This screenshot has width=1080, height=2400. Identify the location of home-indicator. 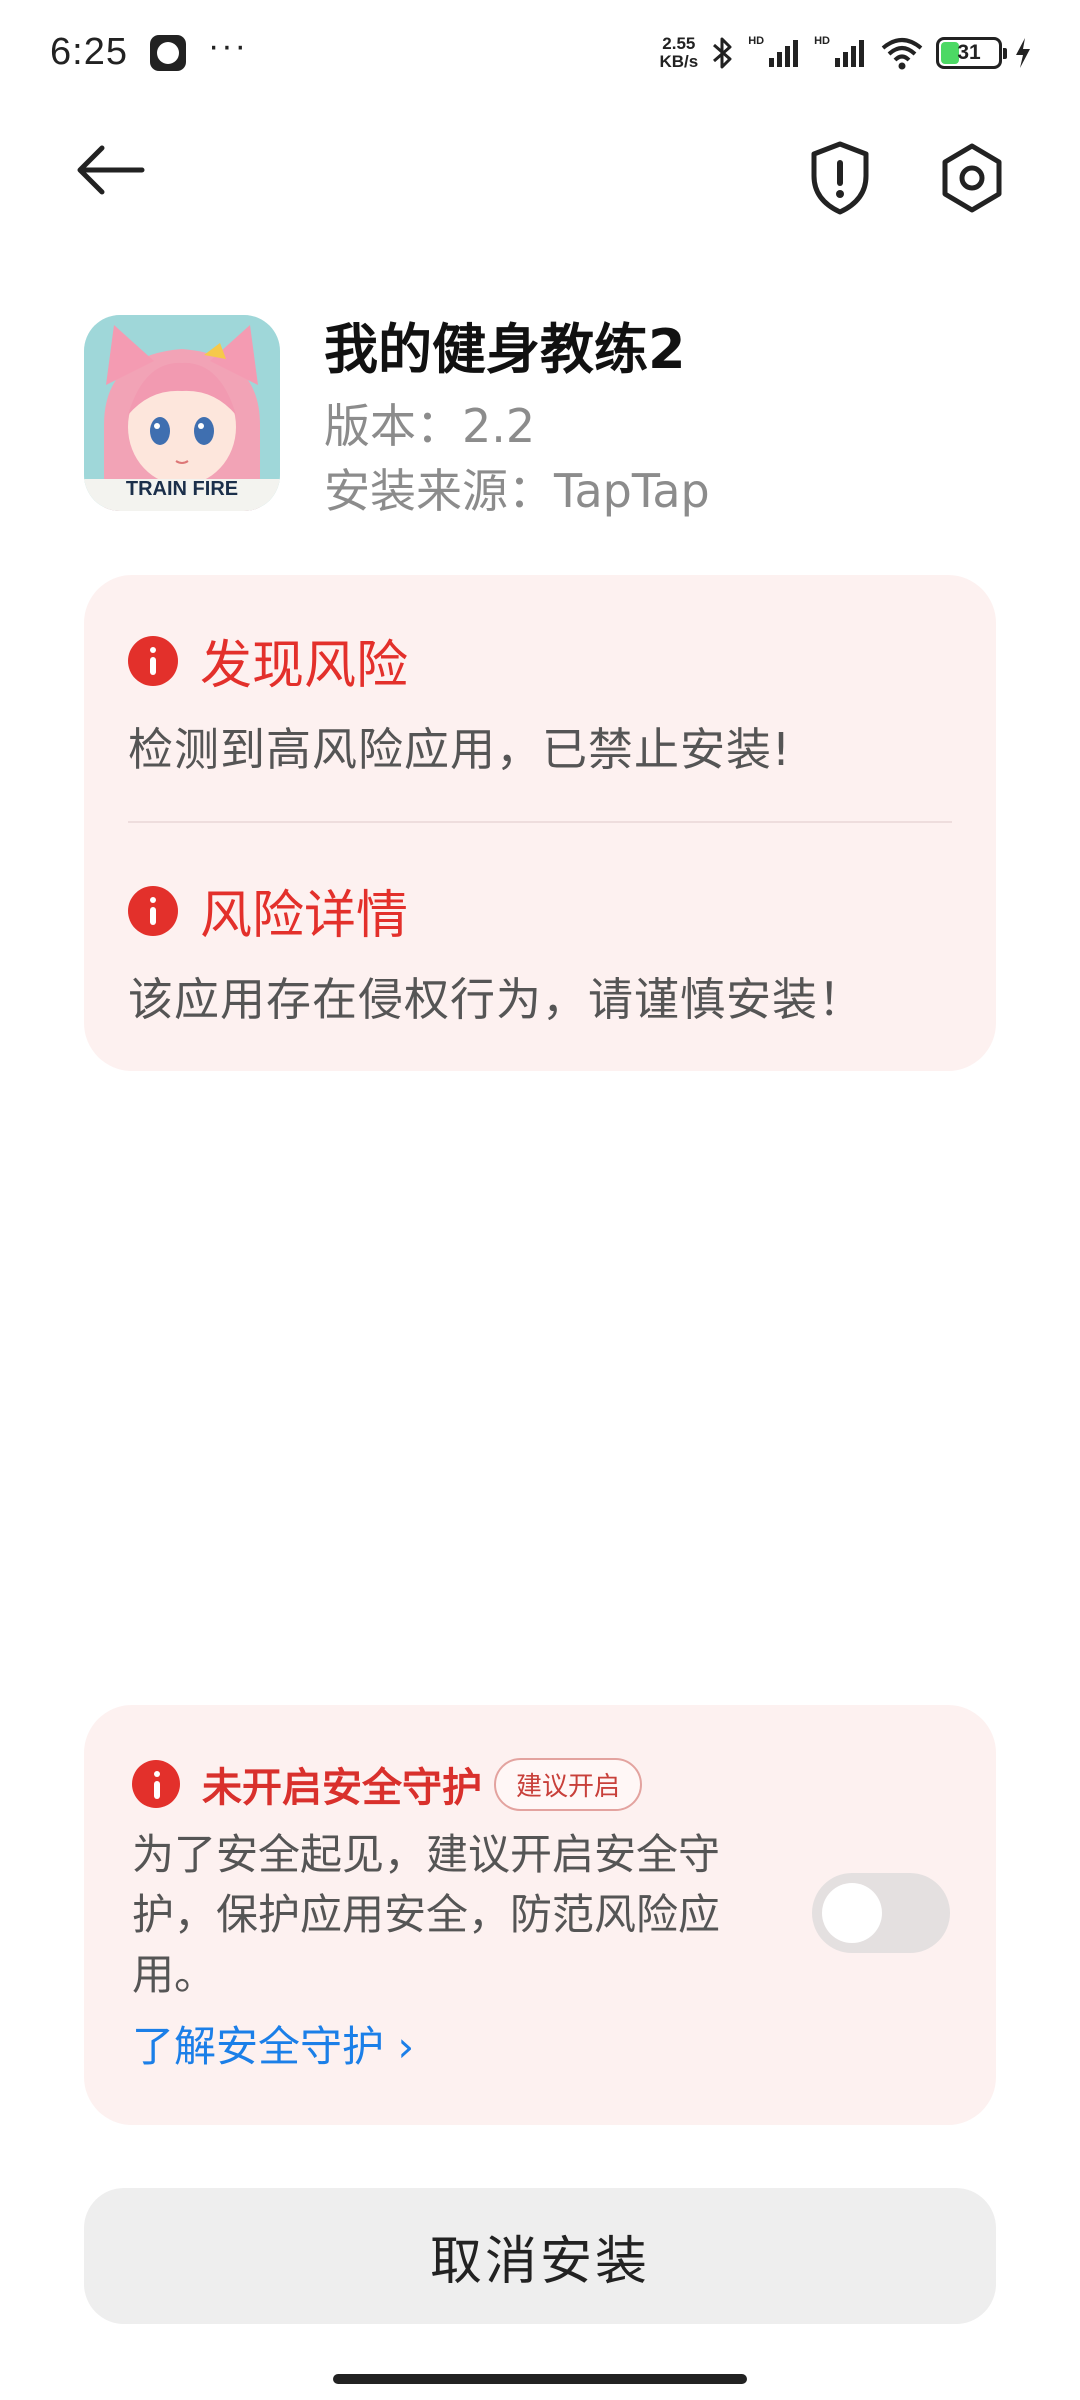
(540, 2379).